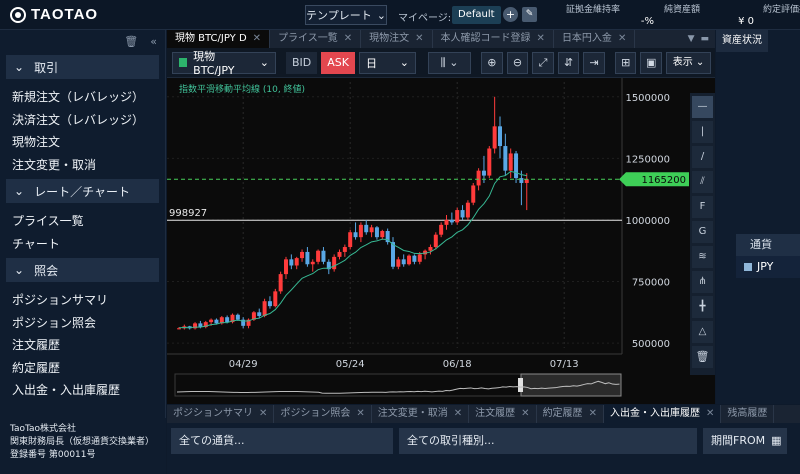  I want to click on sidebar-item-chart: チャート, so click(82, 244).